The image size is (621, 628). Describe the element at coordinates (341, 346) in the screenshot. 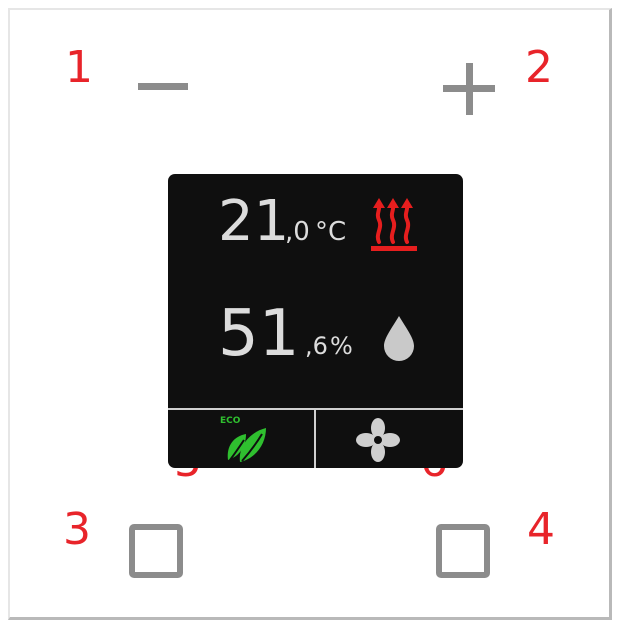

I see `humidity-unit: %` at that location.